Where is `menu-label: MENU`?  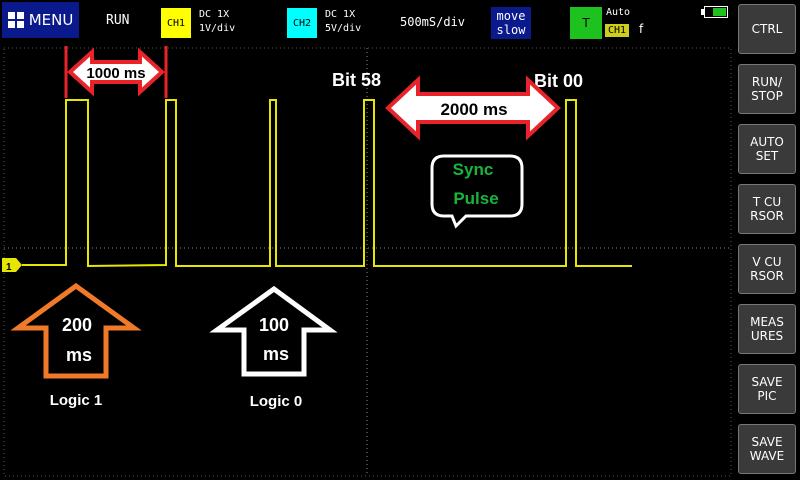 menu-label: MENU is located at coordinates (51, 20).